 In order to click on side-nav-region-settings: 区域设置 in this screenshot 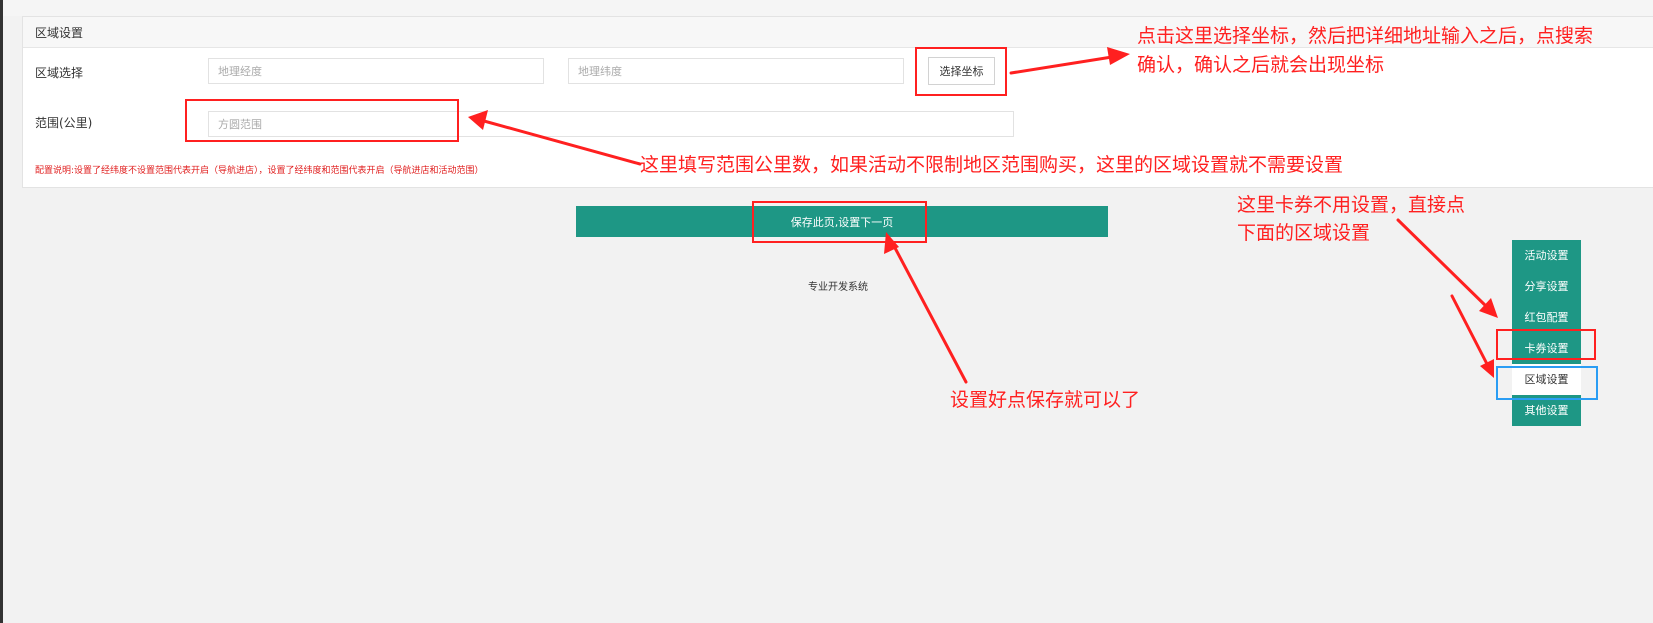, I will do `click(1546, 379)`.